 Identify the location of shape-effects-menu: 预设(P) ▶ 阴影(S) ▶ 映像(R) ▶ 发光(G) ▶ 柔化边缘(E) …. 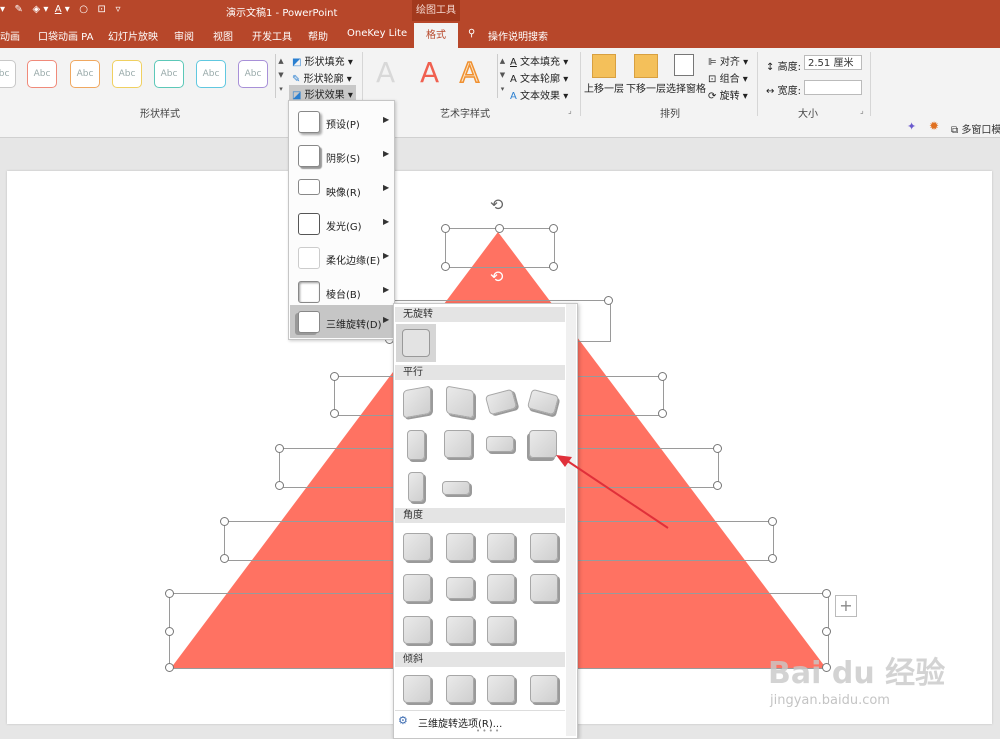
(341, 220).